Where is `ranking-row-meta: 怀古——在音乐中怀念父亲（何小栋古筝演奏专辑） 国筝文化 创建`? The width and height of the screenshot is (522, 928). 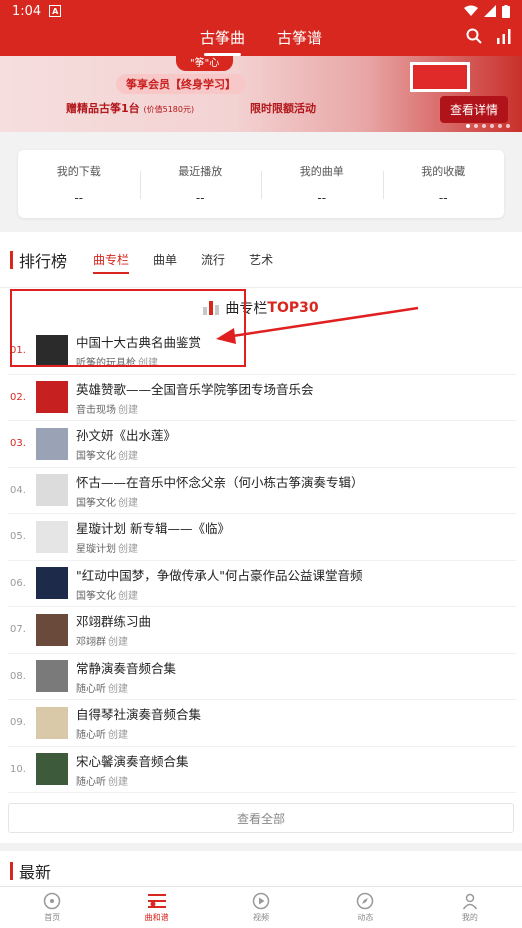 ranking-row-meta: 怀古——在音乐中怀念父亲（何小栋古筝演奏专辑） 国筝文化 创建 is located at coordinates (220, 490).